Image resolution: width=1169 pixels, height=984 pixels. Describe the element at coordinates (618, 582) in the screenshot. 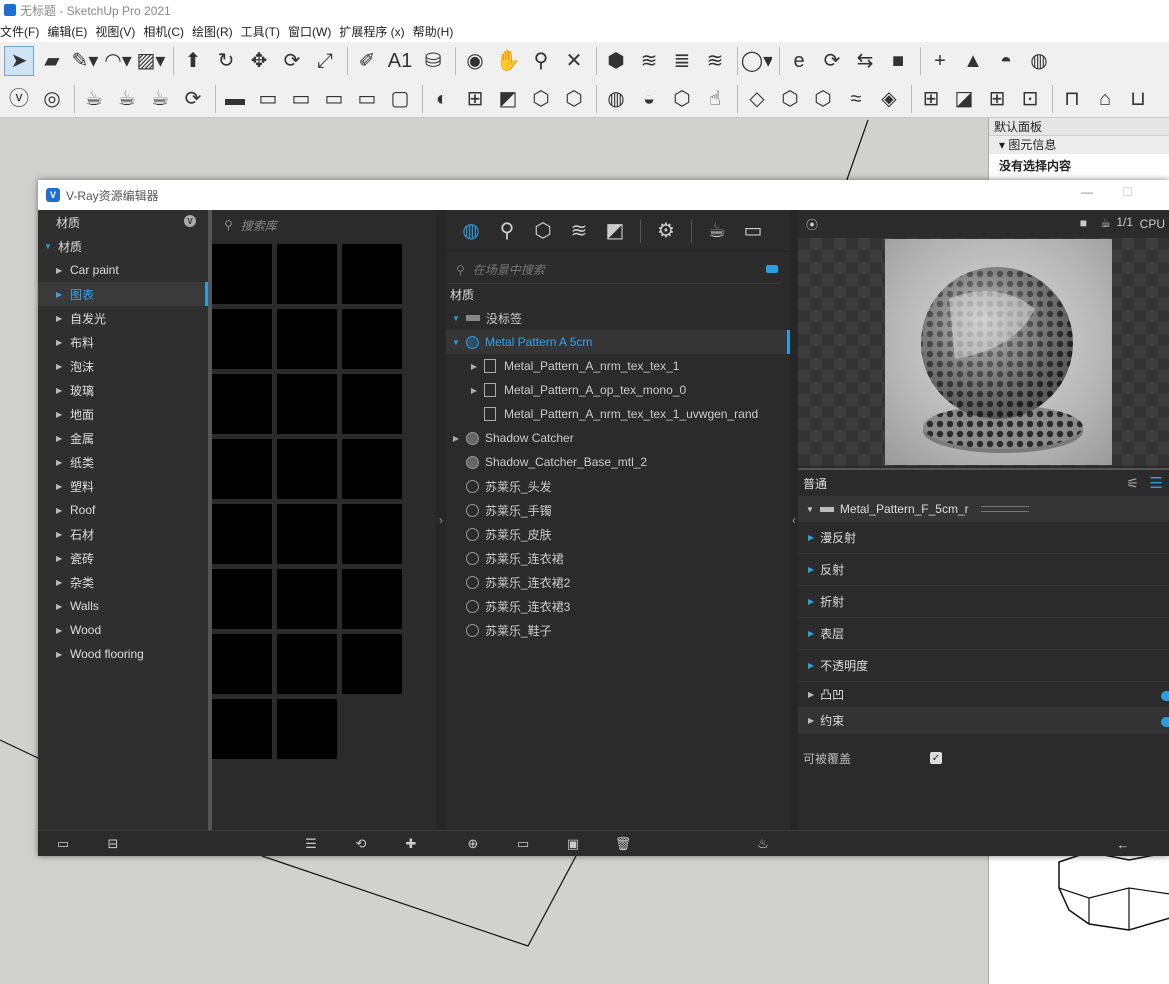

I see `tree-material-item: 苏莱乐_连衣裙2` at that location.